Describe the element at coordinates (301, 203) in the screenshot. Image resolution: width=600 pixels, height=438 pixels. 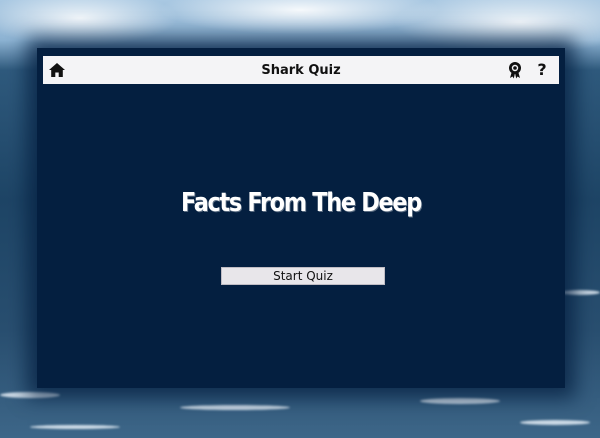
I see `quiz-headline: Facts From The Deep` at that location.